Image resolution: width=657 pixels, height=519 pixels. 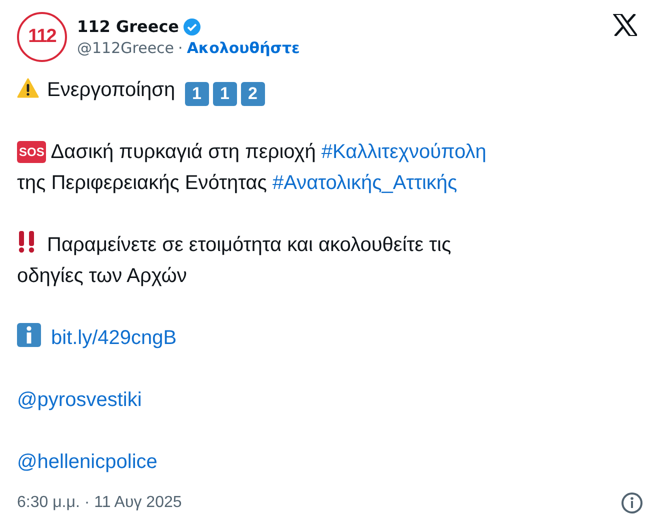 I want to click on link: @pyrosvestiki, so click(x=79, y=400).